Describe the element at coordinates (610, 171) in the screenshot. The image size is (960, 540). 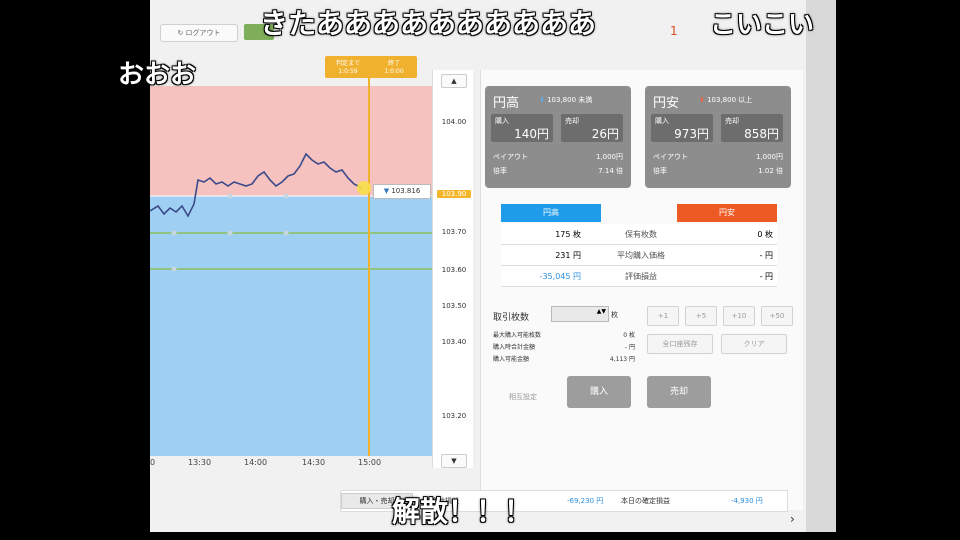
I see `ratio-value: 7.14 倍` at that location.